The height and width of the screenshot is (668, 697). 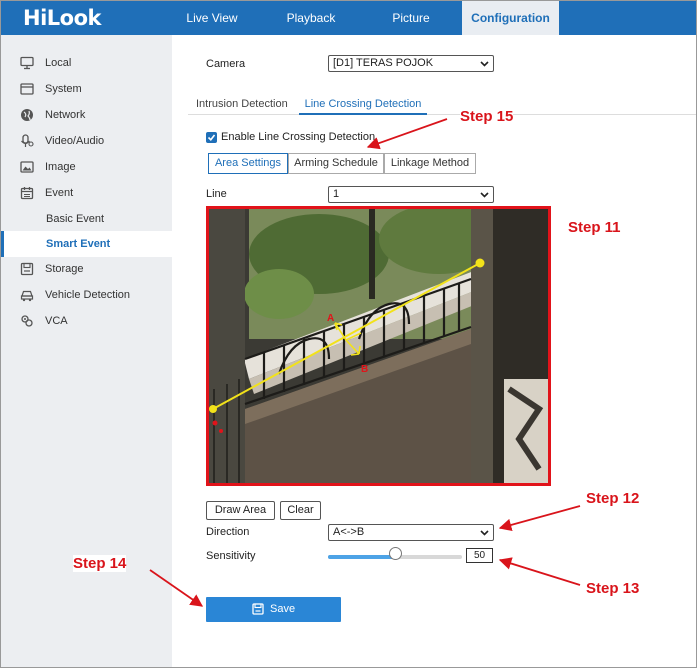 What do you see at coordinates (27, 269) in the screenshot?
I see `storage-icon` at bounding box center [27, 269].